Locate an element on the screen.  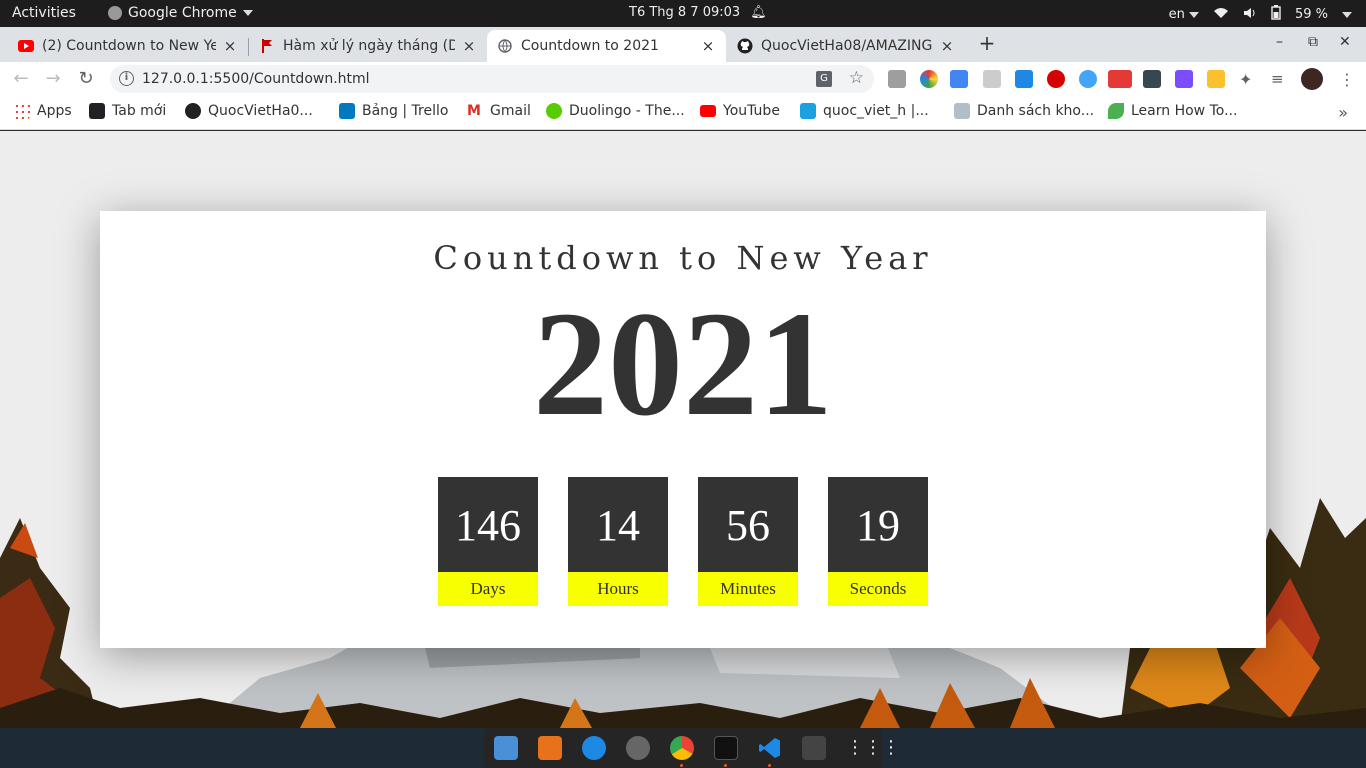
dock: ⋮⋮⋮ is located at coordinates (683, 748).